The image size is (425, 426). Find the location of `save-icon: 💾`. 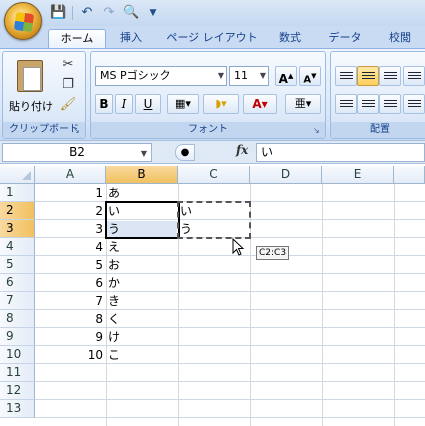

save-icon: 💾 is located at coordinates (58, 13).